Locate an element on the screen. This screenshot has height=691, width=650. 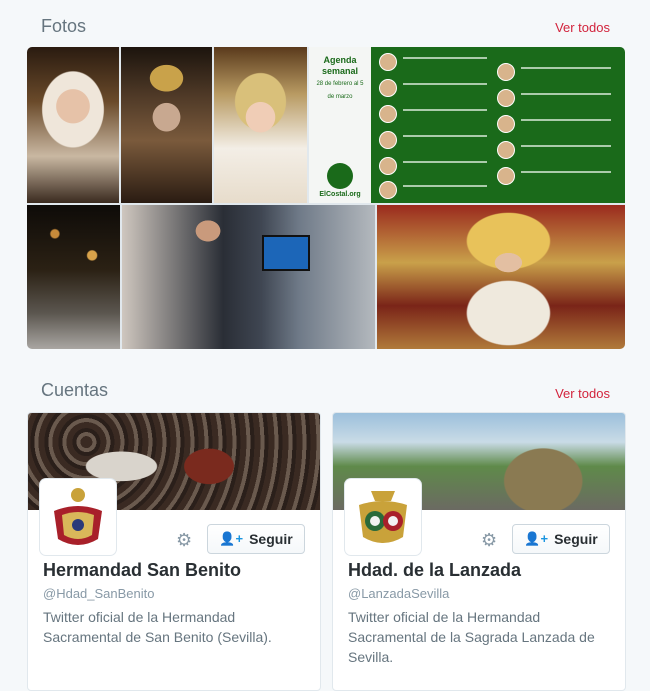
photos-title: Fotos is located at coordinates (64, 26).